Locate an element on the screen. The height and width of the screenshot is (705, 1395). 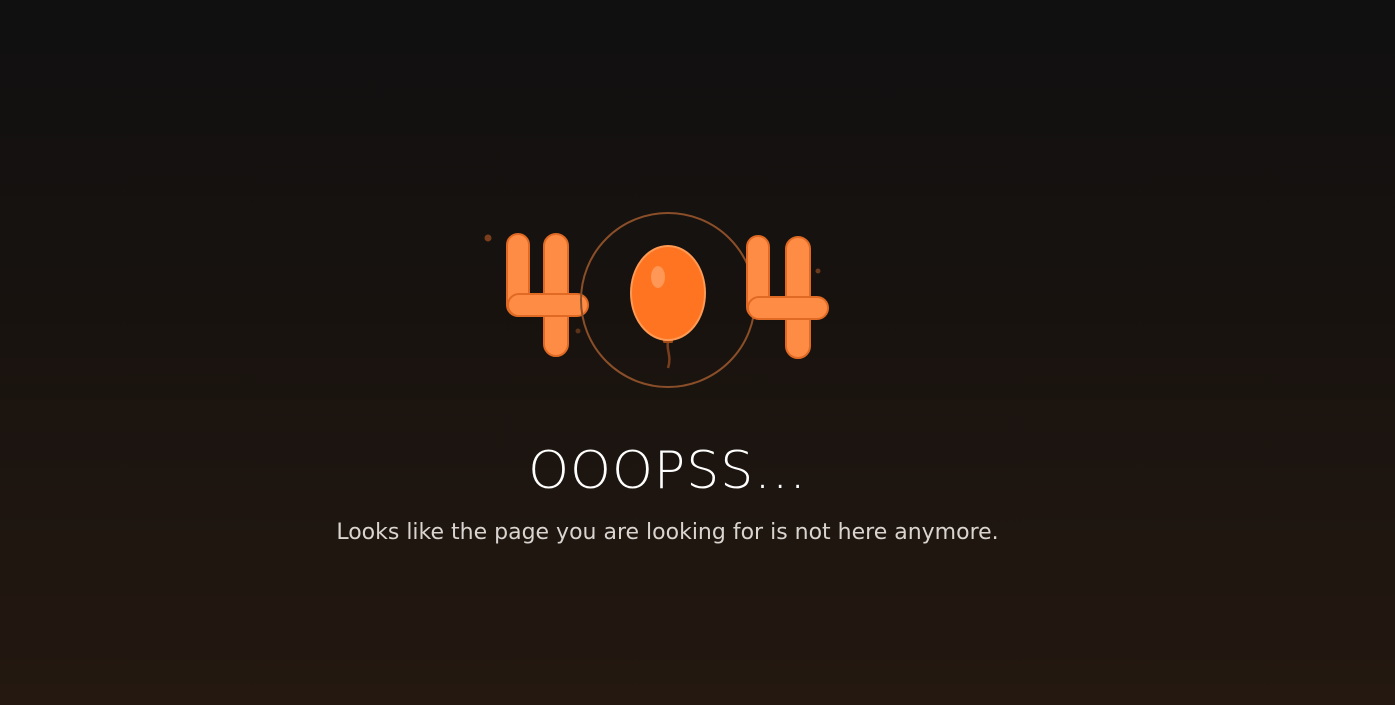
balloon-icon is located at coordinates (668, 307).